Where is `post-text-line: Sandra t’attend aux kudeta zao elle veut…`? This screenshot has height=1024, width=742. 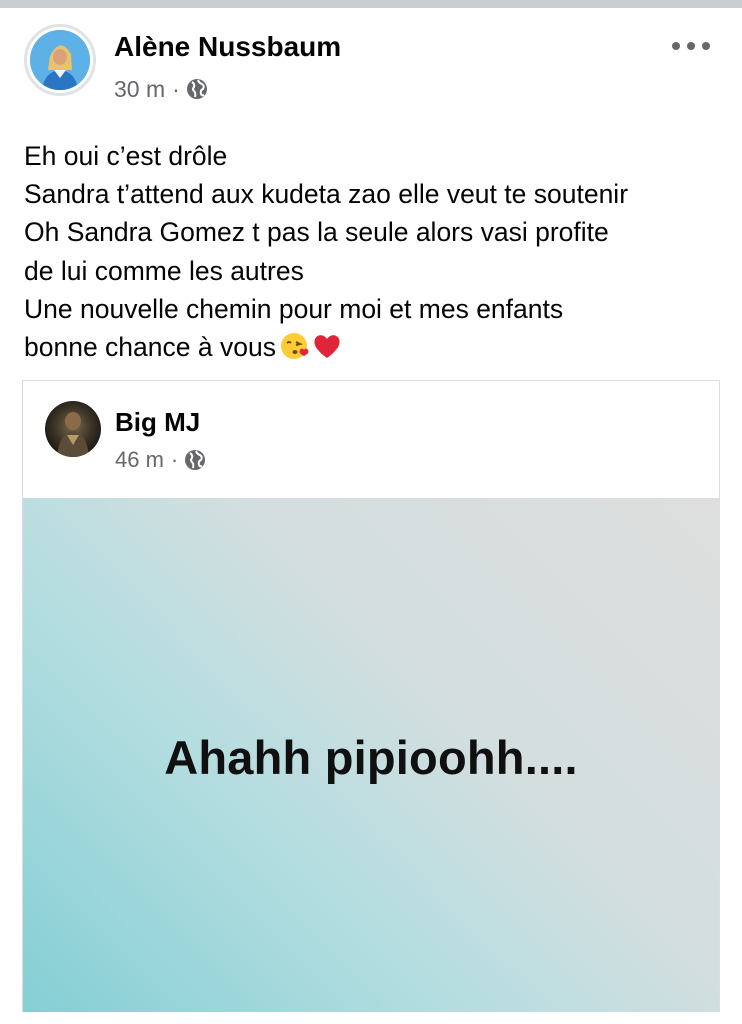 post-text-line: Sandra t’attend aux kudeta zao elle veut… is located at coordinates (326, 194).